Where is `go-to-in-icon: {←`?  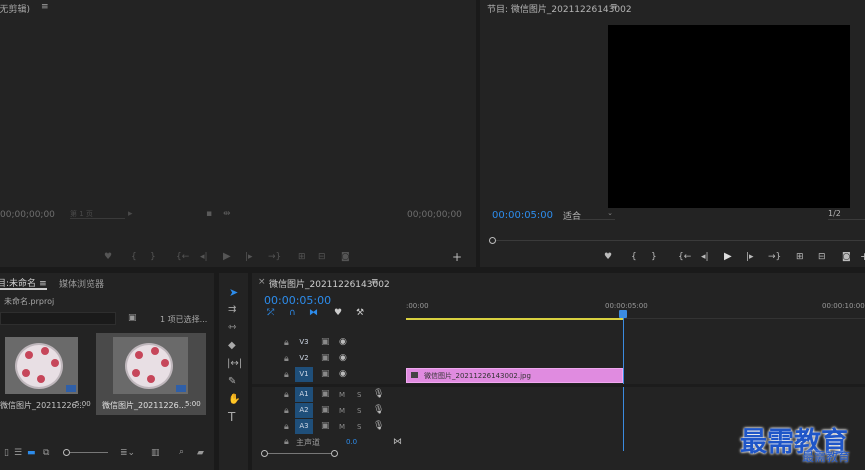 go-to-in-icon: {← is located at coordinates (684, 257).